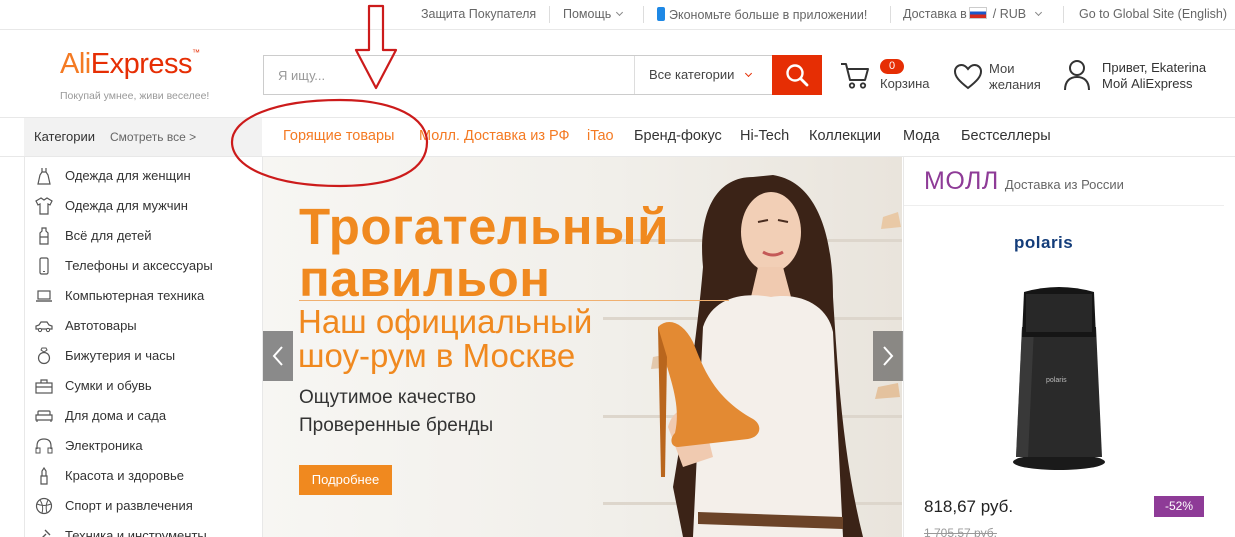 This screenshot has height=537, width=1235. I want to click on carousel-prev-button, so click(278, 356).